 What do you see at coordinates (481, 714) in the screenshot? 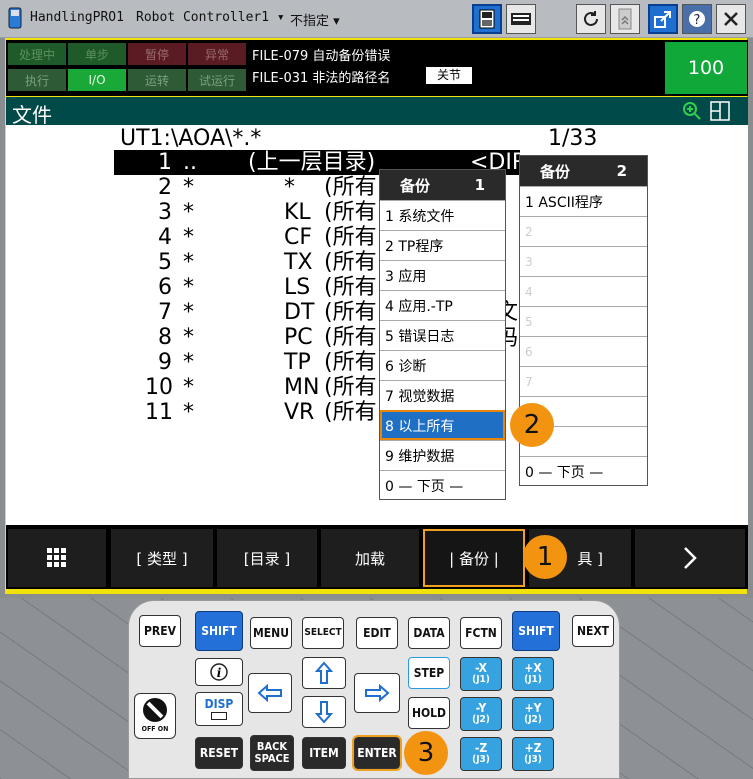
I see `jog-minus-y-key: -Y (J2)` at bounding box center [481, 714].